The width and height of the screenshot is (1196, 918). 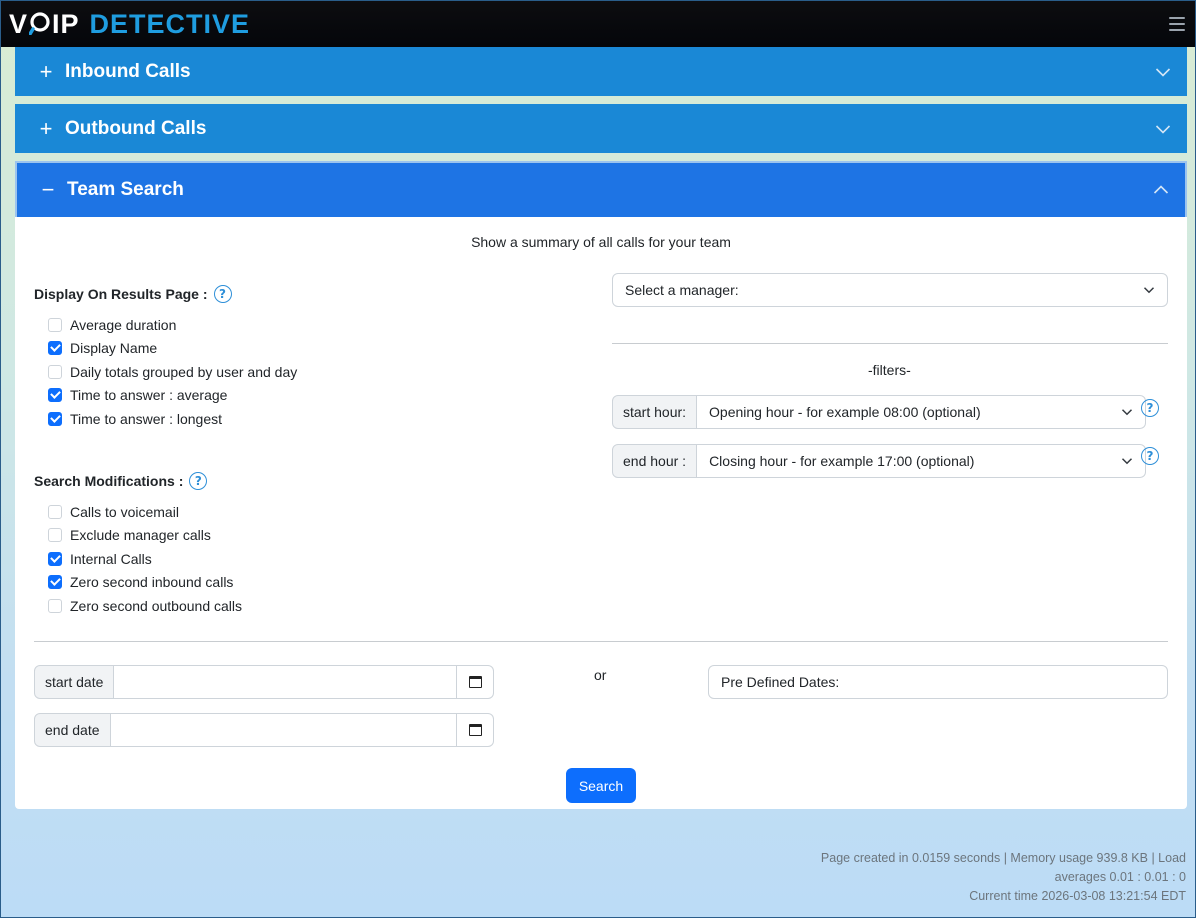 What do you see at coordinates (1077, 896) in the screenshot?
I see `footer-line: Current time 2026-03-08 13:21:54 EDT` at bounding box center [1077, 896].